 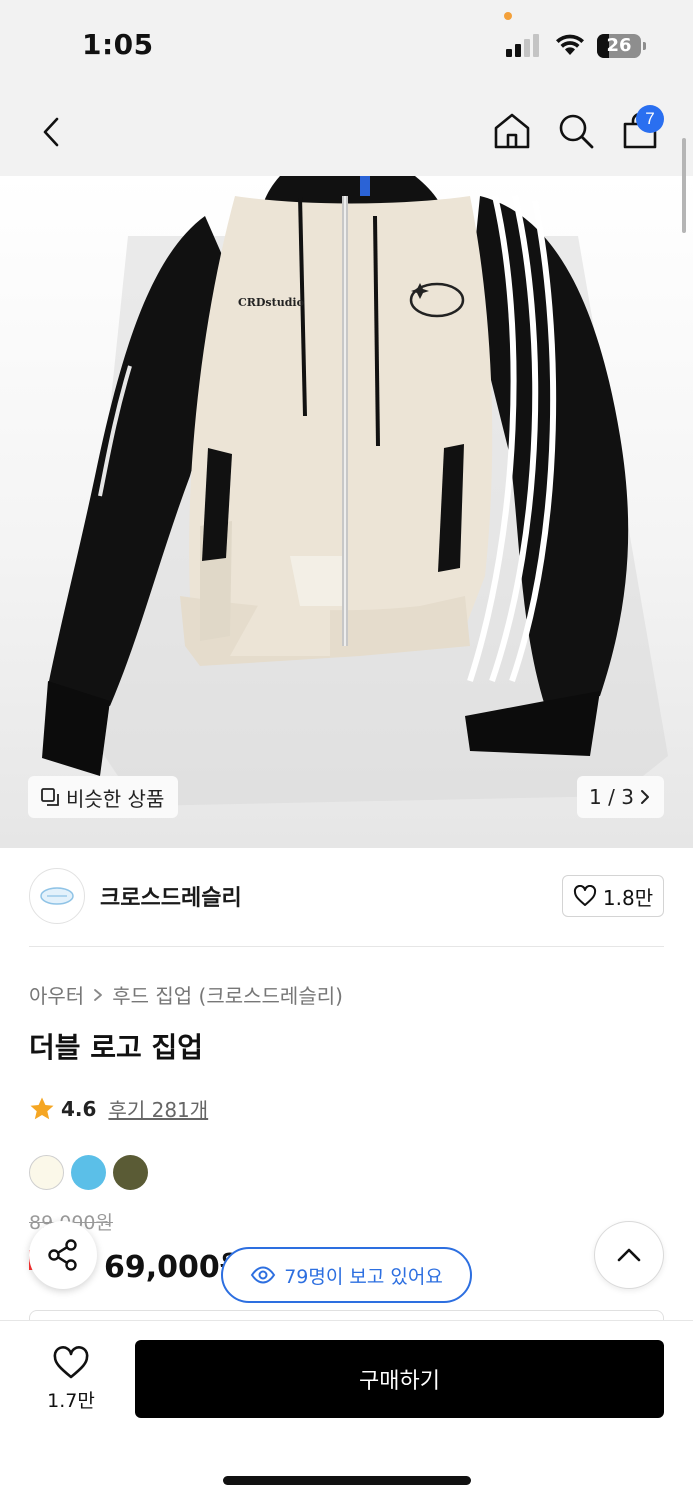 I want to click on divider, so click(x=346, y=946).